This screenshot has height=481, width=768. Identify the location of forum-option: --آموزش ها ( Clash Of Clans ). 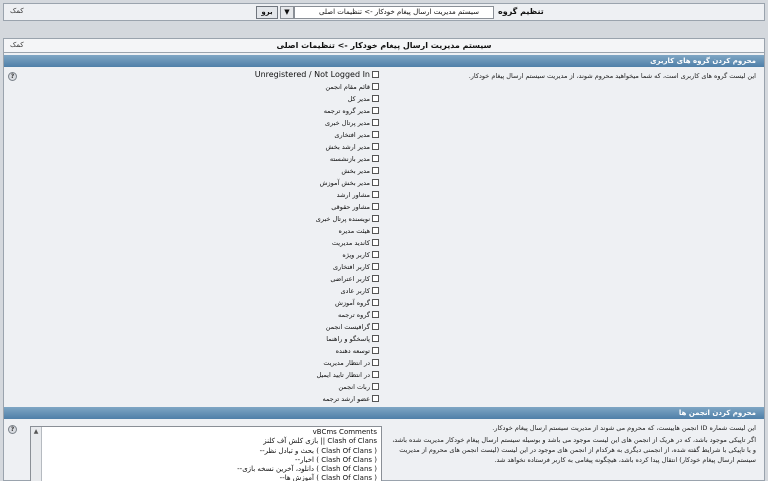
(212, 477).